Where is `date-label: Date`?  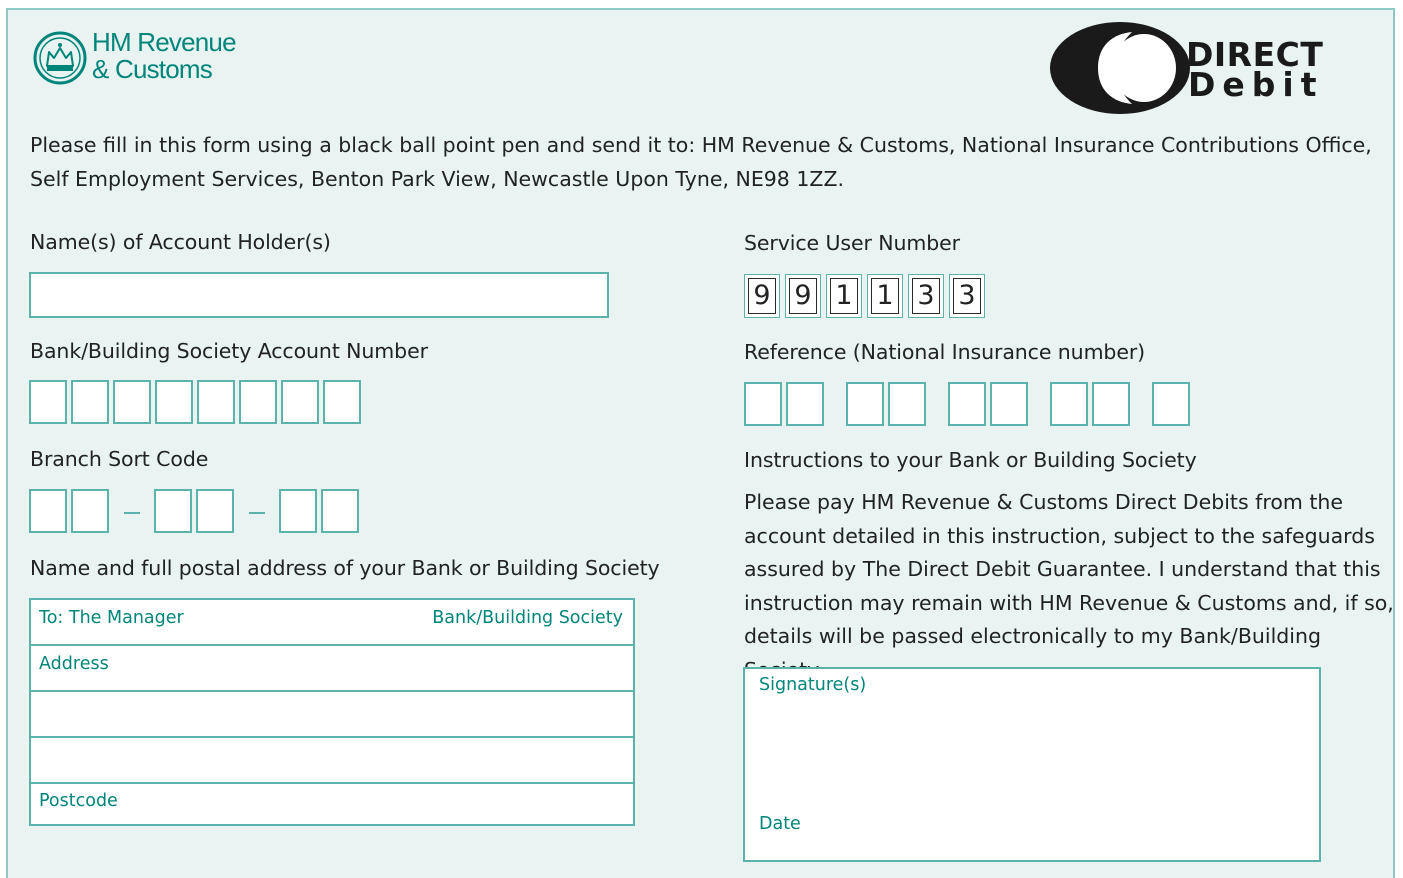 date-label: Date is located at coordinates (780, 824).